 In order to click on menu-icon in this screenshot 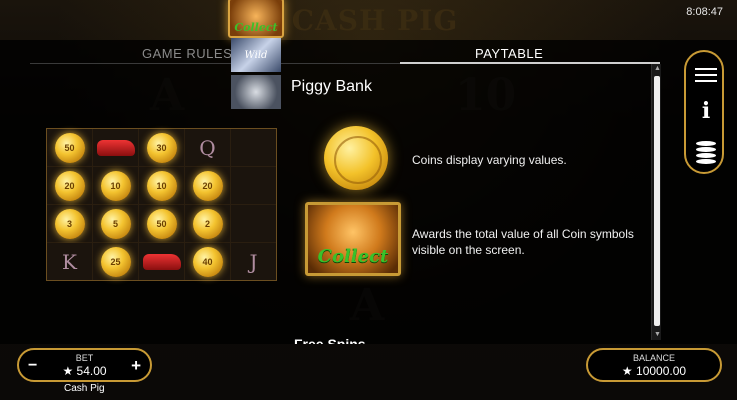, I will do `click(706, 76)`.